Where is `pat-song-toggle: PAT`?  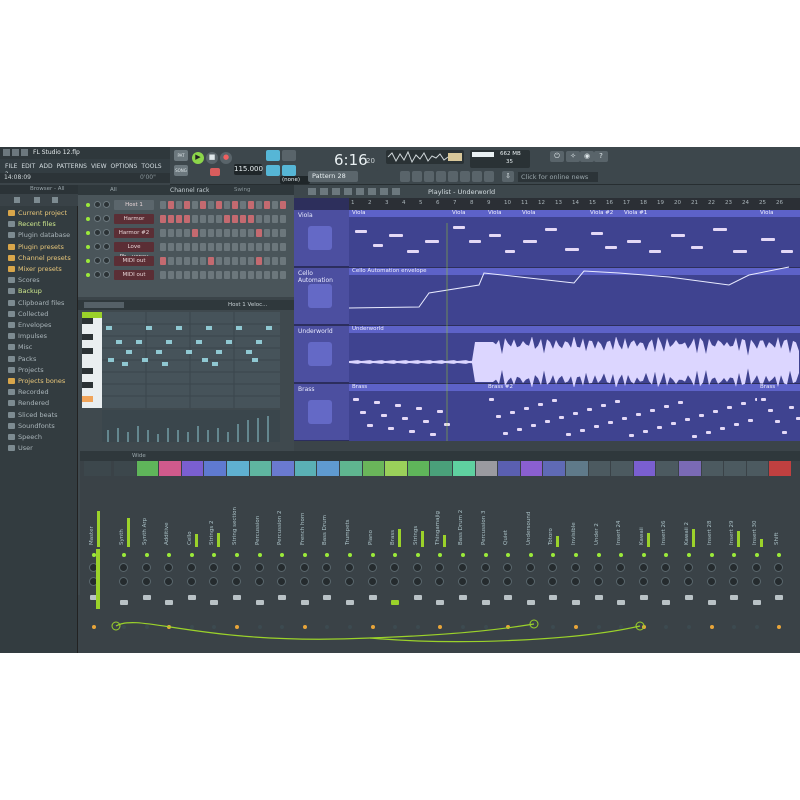
pat-song-toggle: PAT is located at coordinates (181, 155).